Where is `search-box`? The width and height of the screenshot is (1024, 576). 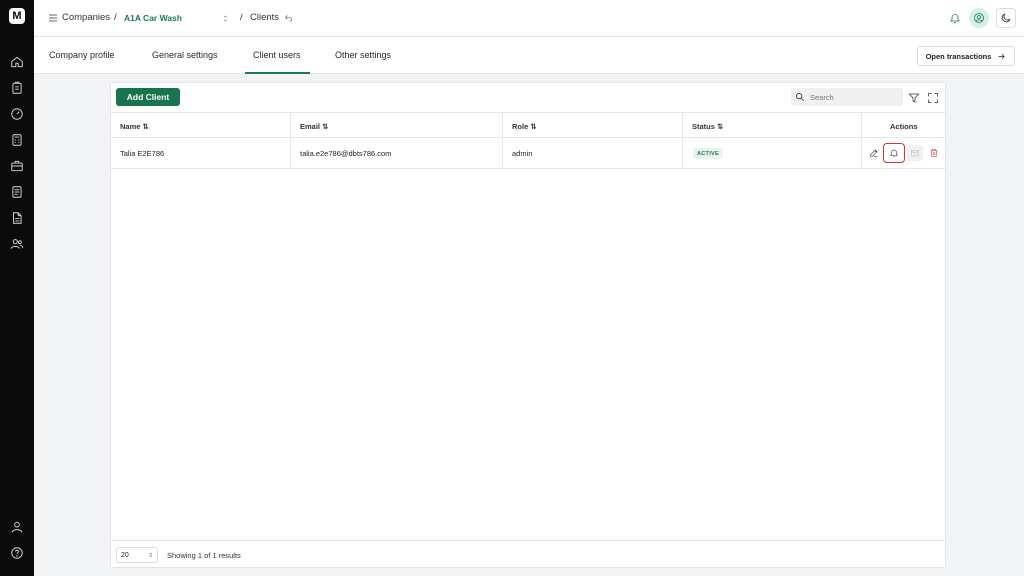 search-box is located at coordinates (847, 97).